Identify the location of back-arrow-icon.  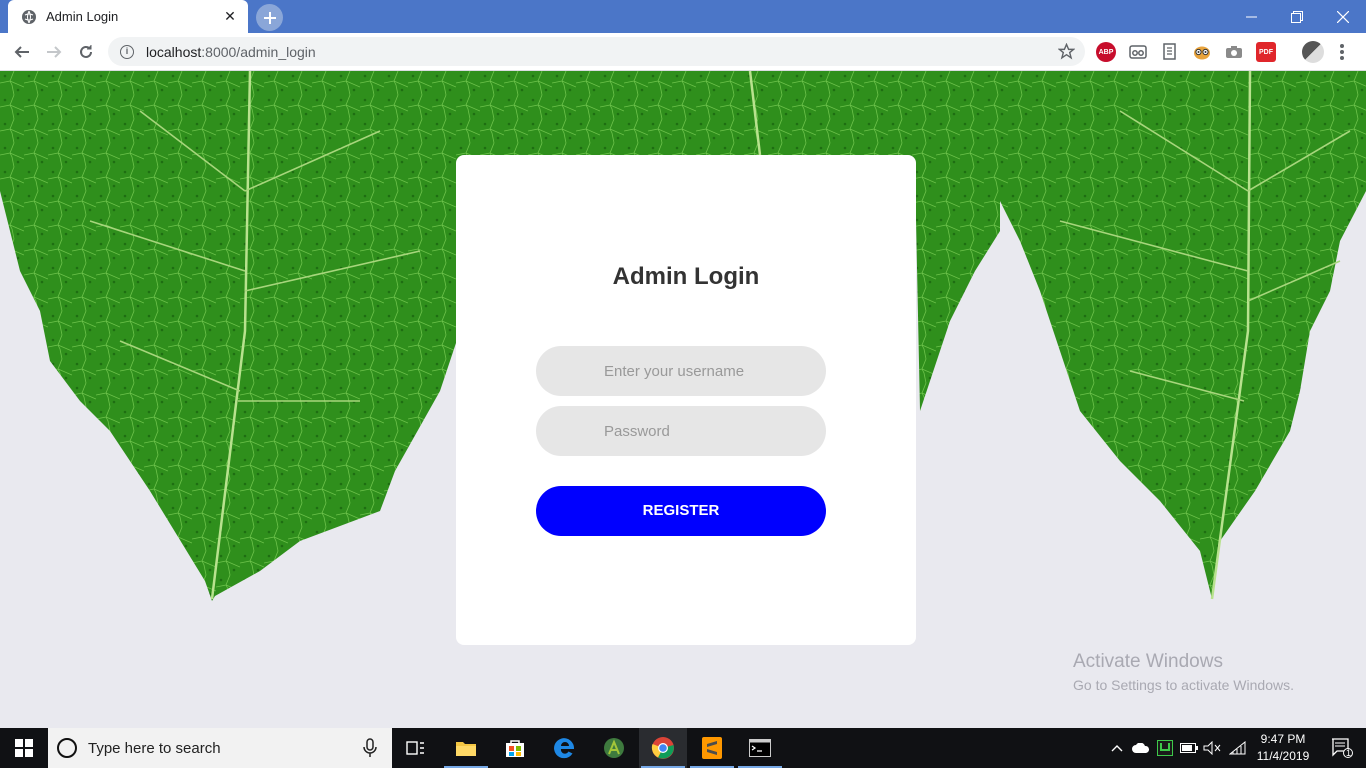
(21, 52).